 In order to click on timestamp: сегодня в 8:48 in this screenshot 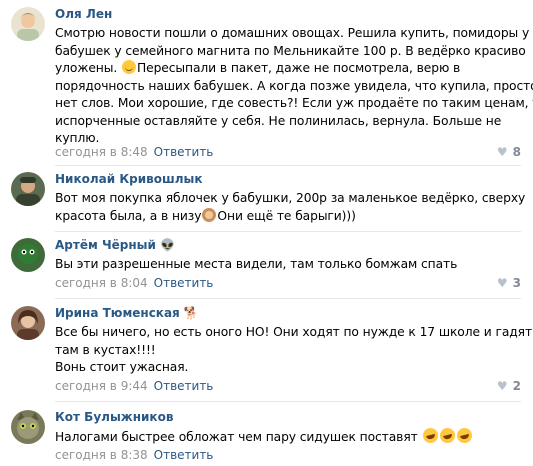, I will do `click(101, 152)`.